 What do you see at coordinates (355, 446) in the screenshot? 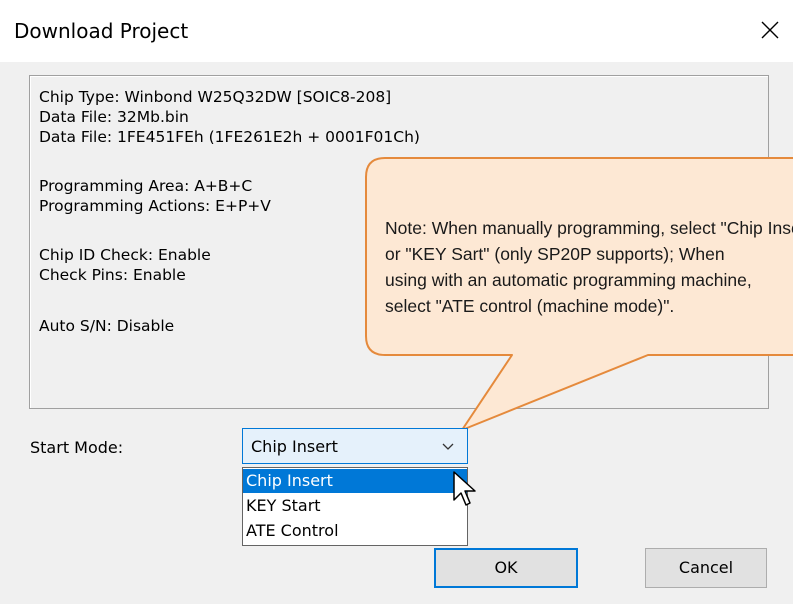
I see `start-mode-select: Chip Insert` at bounding box center [355, 446].